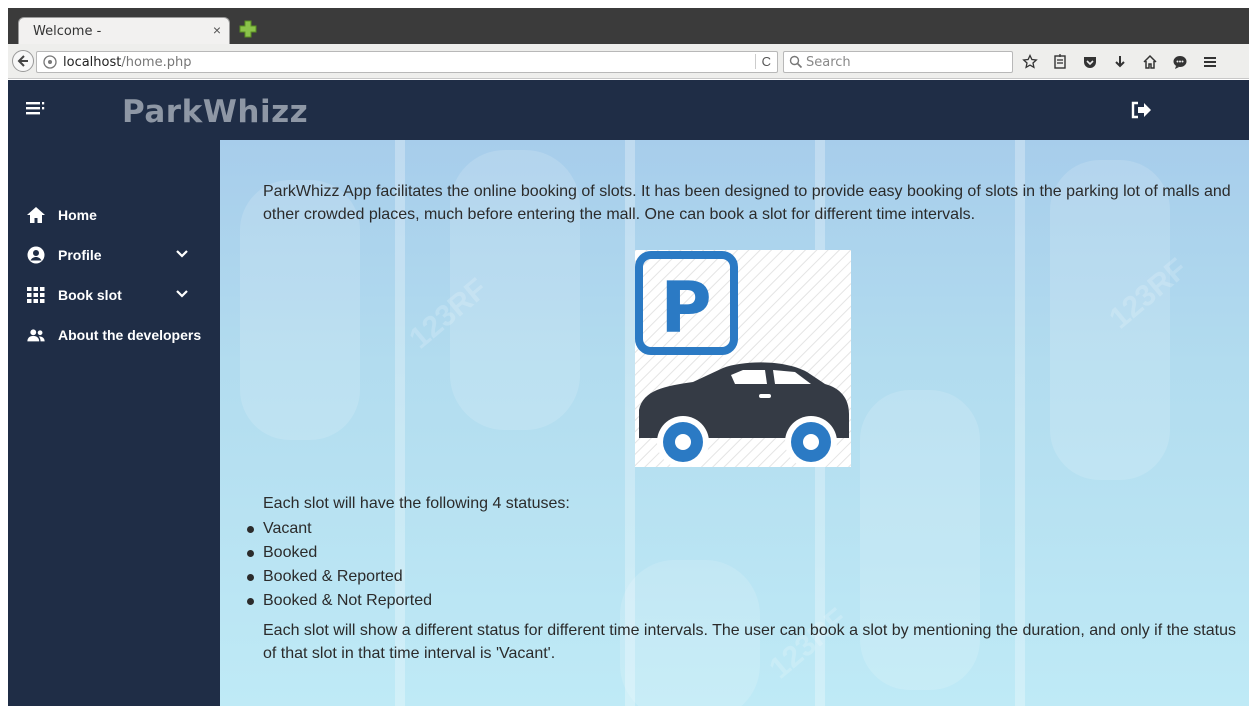 The image size is (1249, 706). What do you see at coordinates (90, 295) in the screenshot?
I see `sidebar-item-label: Book slot` at bounding box center [90, 295].